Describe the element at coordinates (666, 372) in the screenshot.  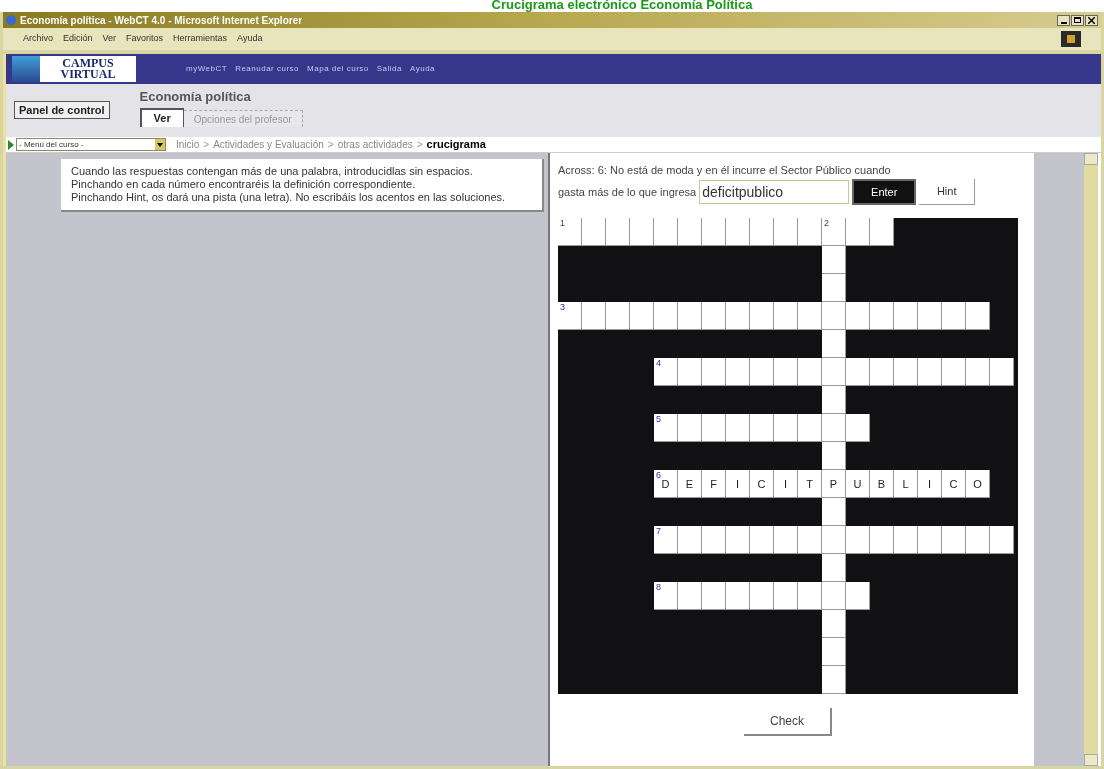
I see `grid-cell: 4` at that location.